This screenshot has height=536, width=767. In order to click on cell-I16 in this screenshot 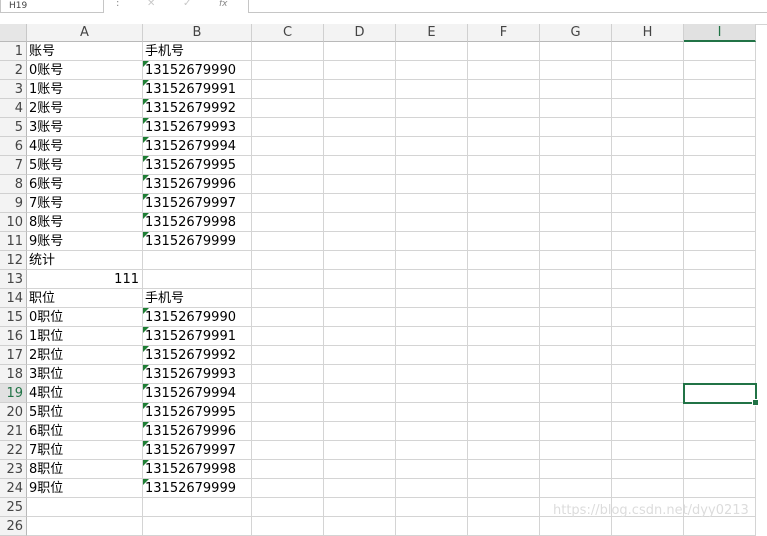, I will do `click(720, 336)`.